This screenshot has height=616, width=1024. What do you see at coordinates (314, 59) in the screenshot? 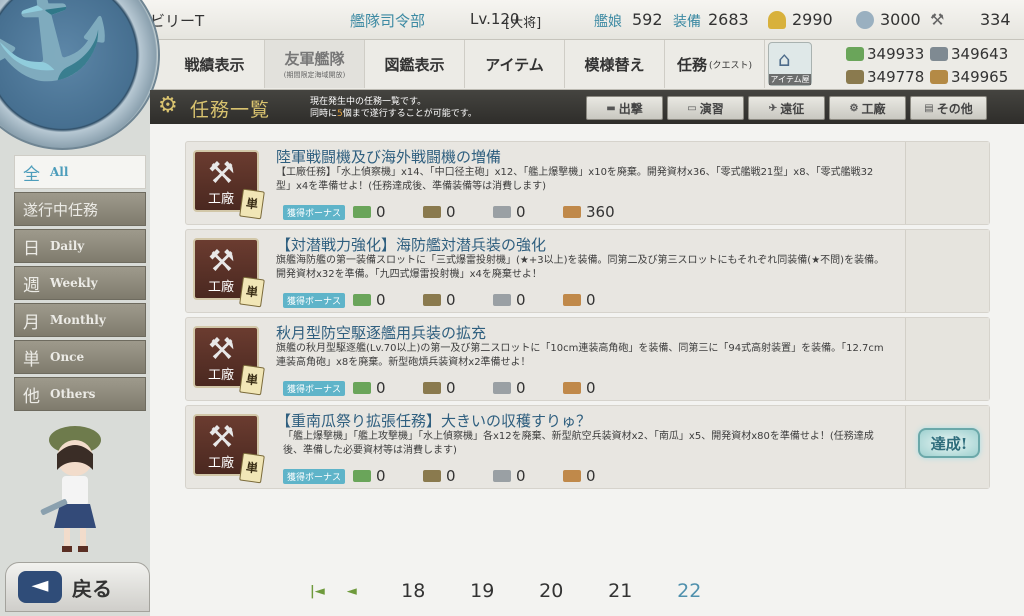
I see `nav-friend-fleet-label: 友軍艦隊` at bounding box center [314, 59].